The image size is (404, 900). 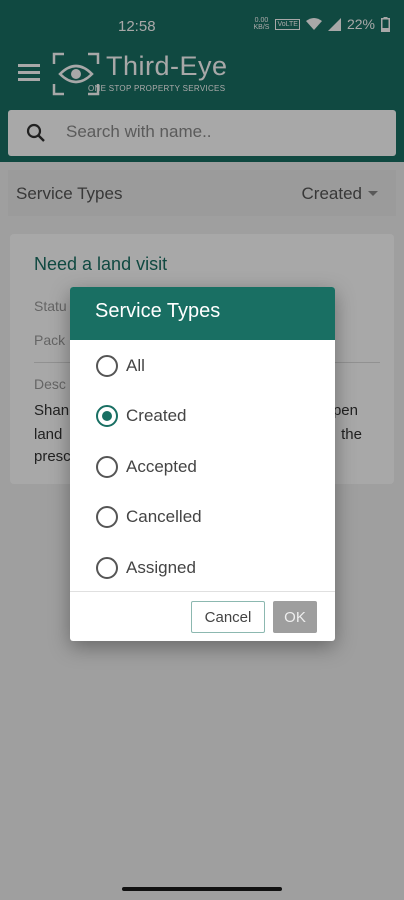 What do you see at coordinates (202, 313) in the screenshot?
I see `dialog-title: Service Types` at bounding box center [202, 313].